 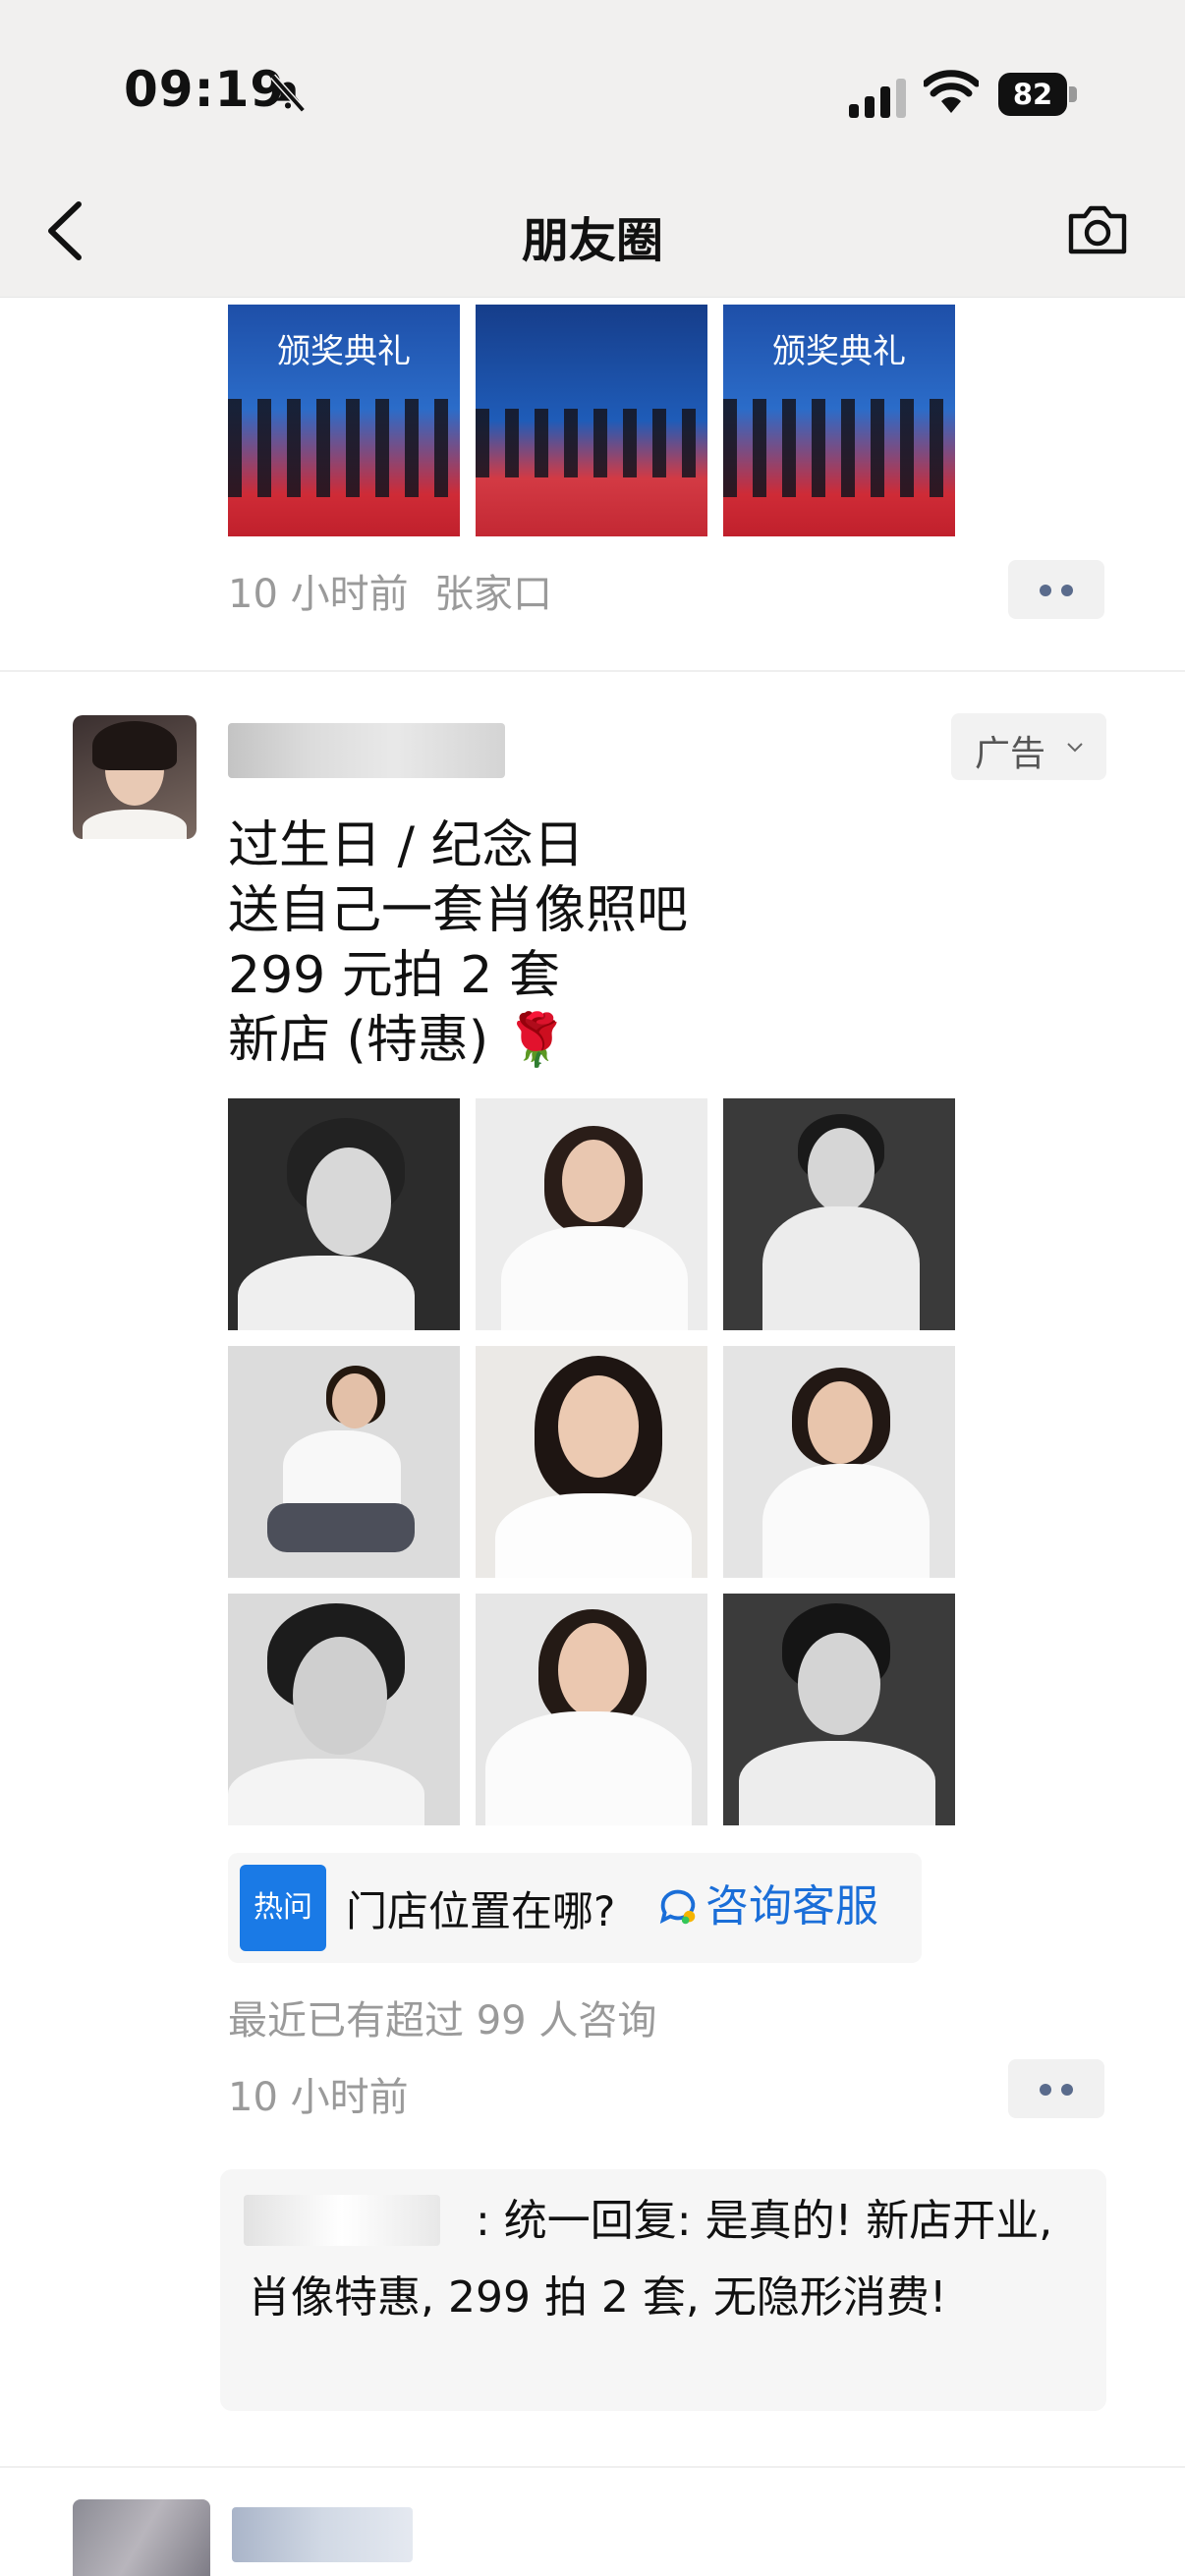 I want to click on chevron-down-icon, so click(x=1075, y=748).